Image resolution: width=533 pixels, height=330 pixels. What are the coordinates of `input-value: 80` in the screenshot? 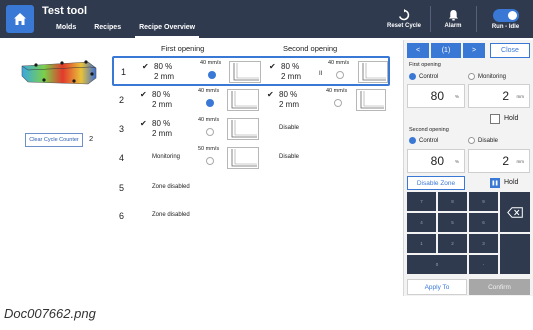 It's located at (437, 96).